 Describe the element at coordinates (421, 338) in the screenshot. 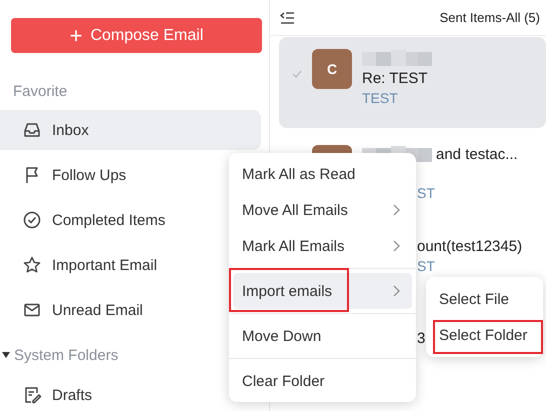

I see `sender-name: 3` at that location.